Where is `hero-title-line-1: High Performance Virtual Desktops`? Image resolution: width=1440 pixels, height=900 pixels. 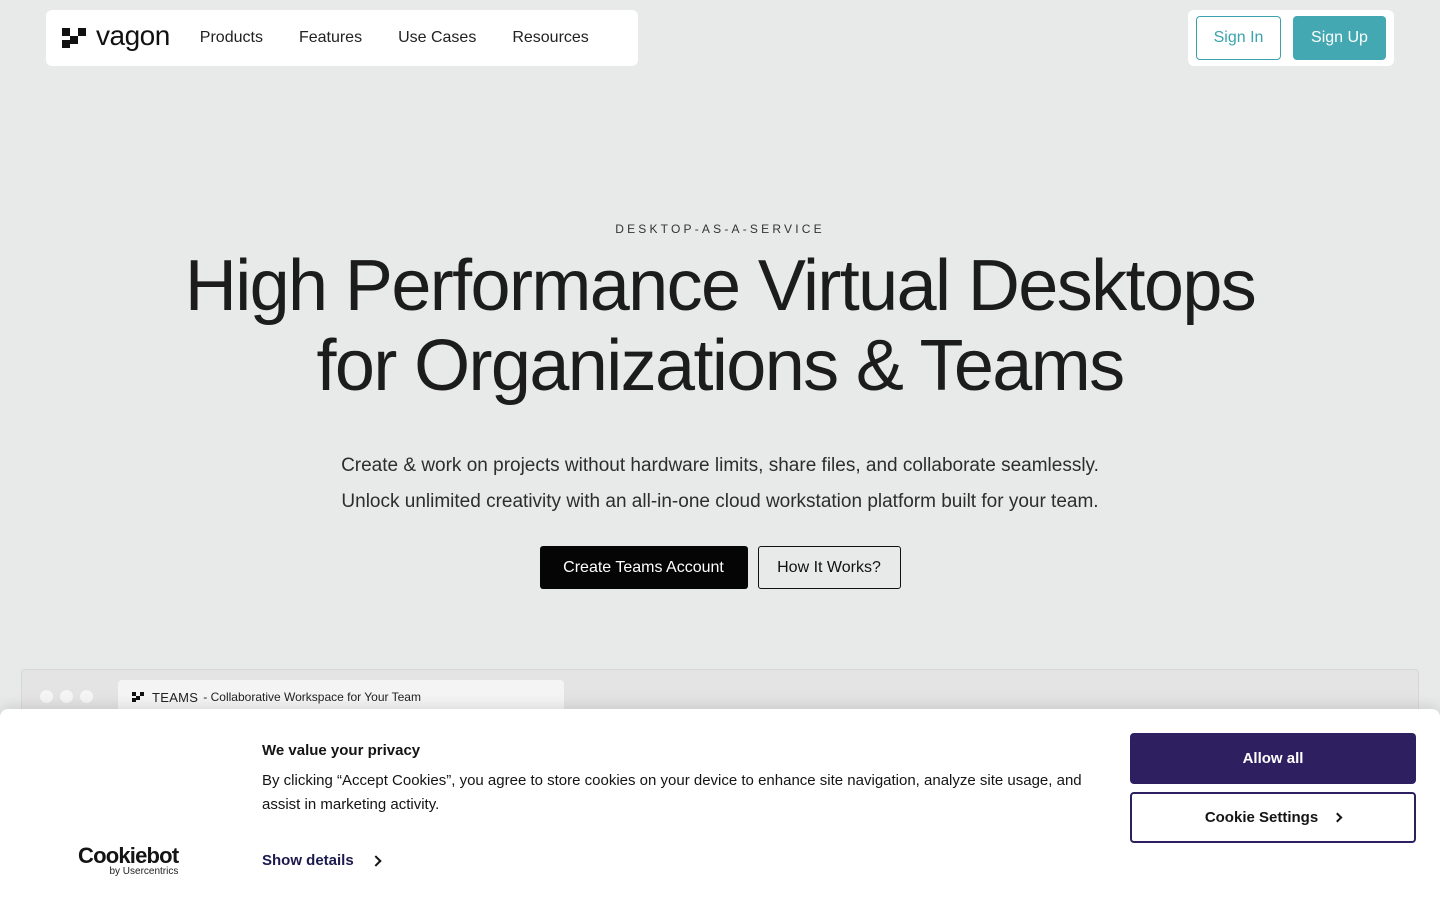
hero-title-line-1: High Performance Virtual Desktops is located at coordinates (720, 286).